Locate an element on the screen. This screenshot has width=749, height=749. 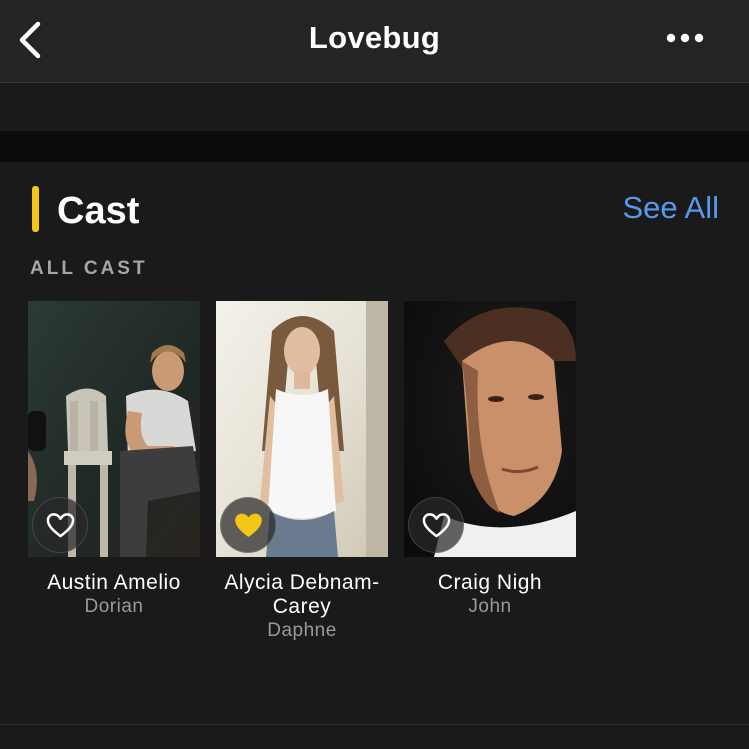
cast-card: Craig Nigh John is located at coordinates (490, 459).